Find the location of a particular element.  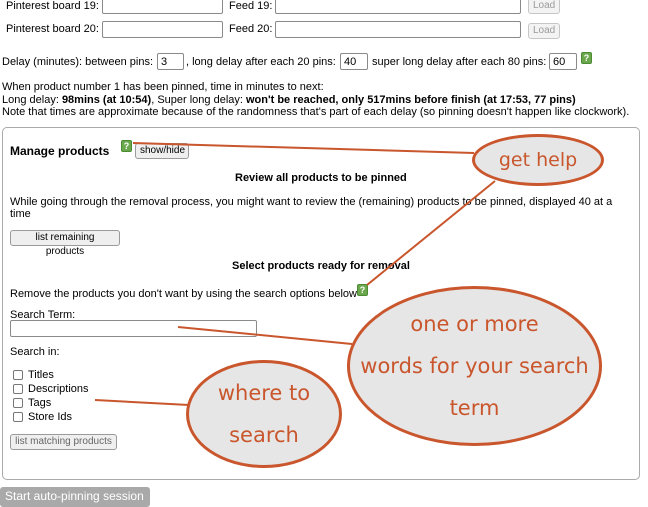

get-help-text: get help is located at coordinates (538, 160).